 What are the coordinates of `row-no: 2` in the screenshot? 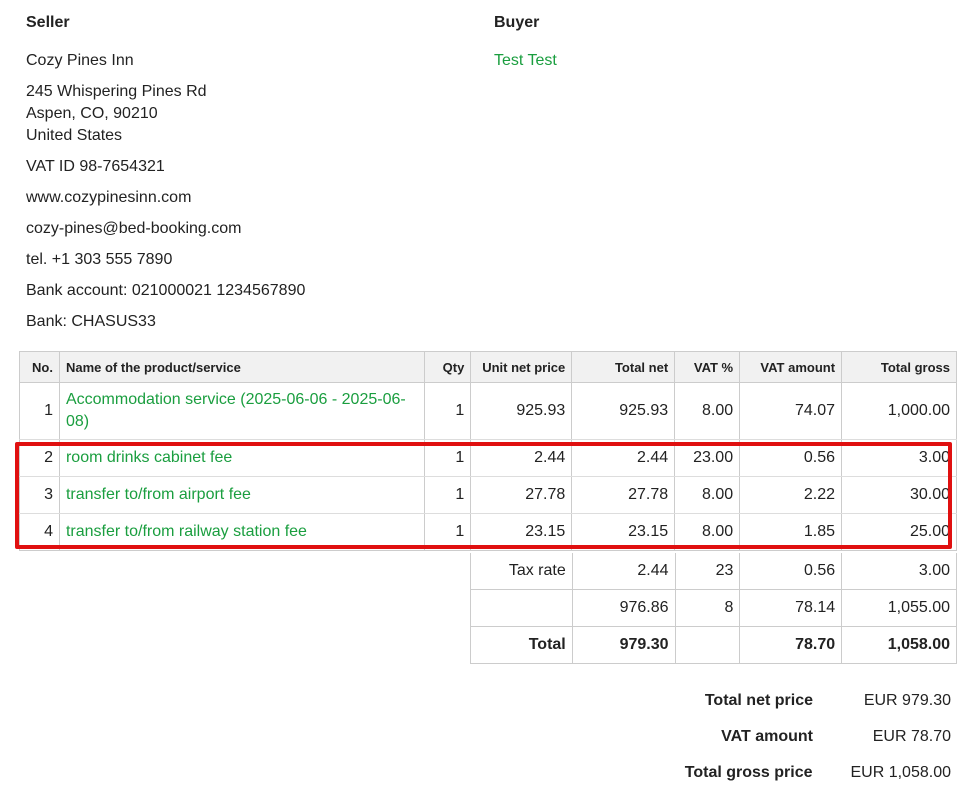 It's located at (39, 458).